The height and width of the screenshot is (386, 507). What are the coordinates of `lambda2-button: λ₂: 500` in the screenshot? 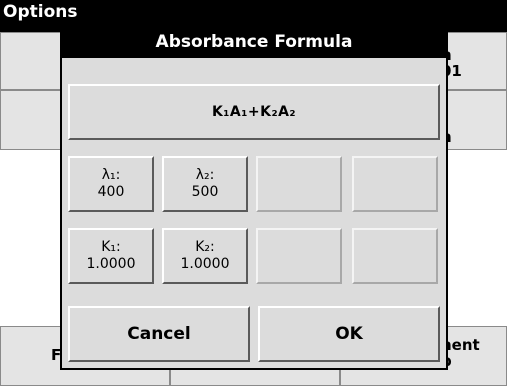 It's located at (205, 184).